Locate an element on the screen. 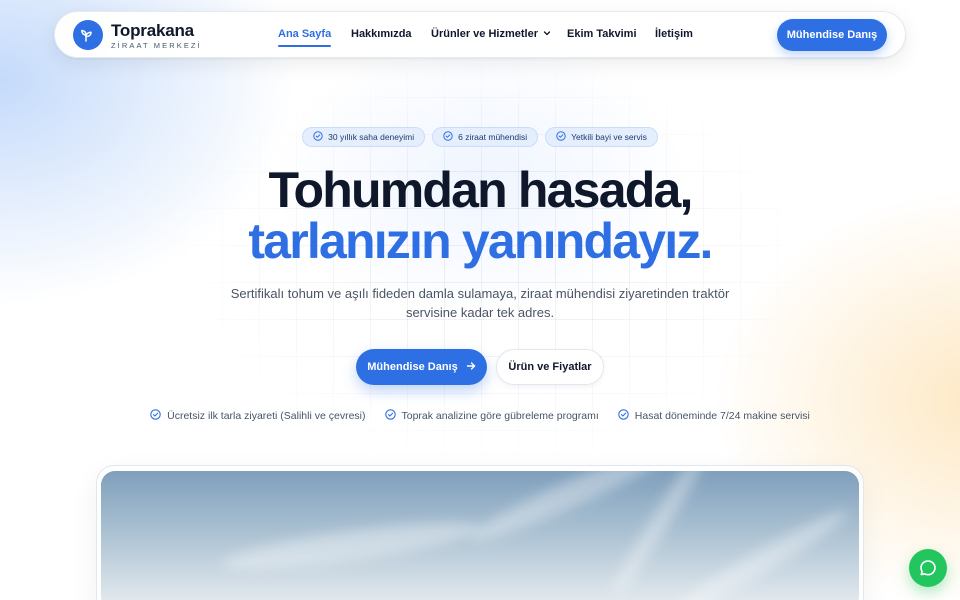 The image size is (960, 600). feature-label: Hasat döneminde 7/24 makine servisi is located at coordinates (722, 416).